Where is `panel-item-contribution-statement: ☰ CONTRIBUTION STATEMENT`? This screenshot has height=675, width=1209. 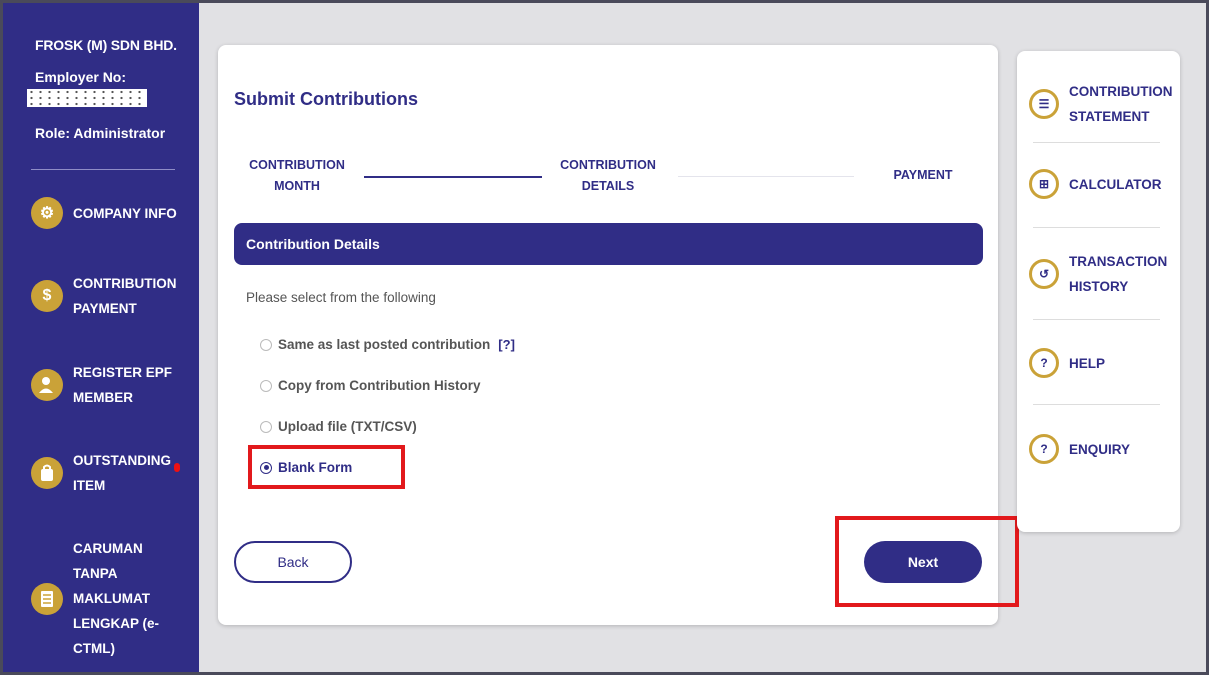
panel-item-contribution-statement: ☰ CONTRIBUTION STATEMENT is located at coordinates (1101, 104).